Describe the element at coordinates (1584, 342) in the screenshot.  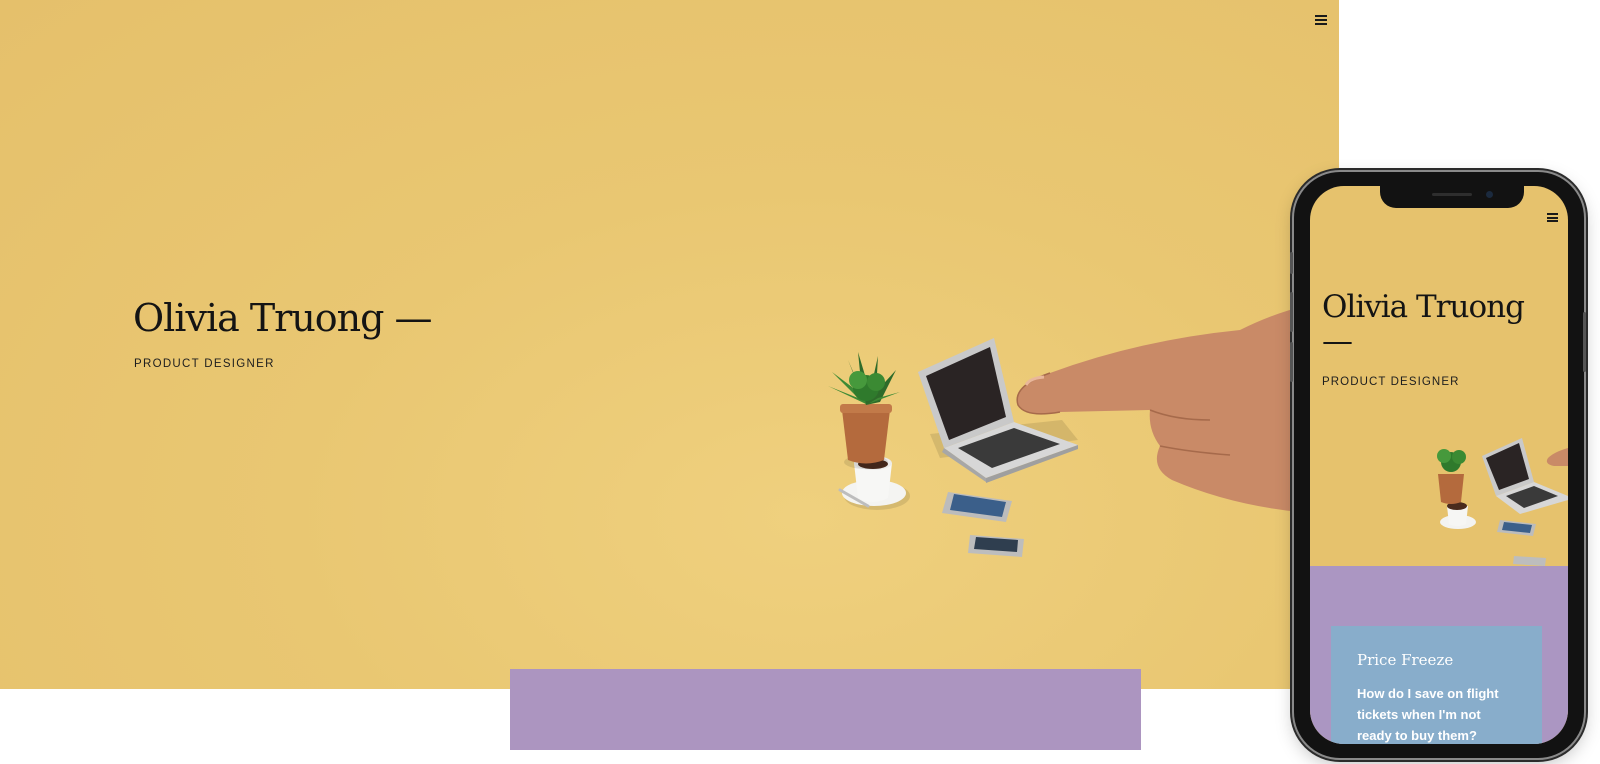
I see `phone-power-button` at that location.